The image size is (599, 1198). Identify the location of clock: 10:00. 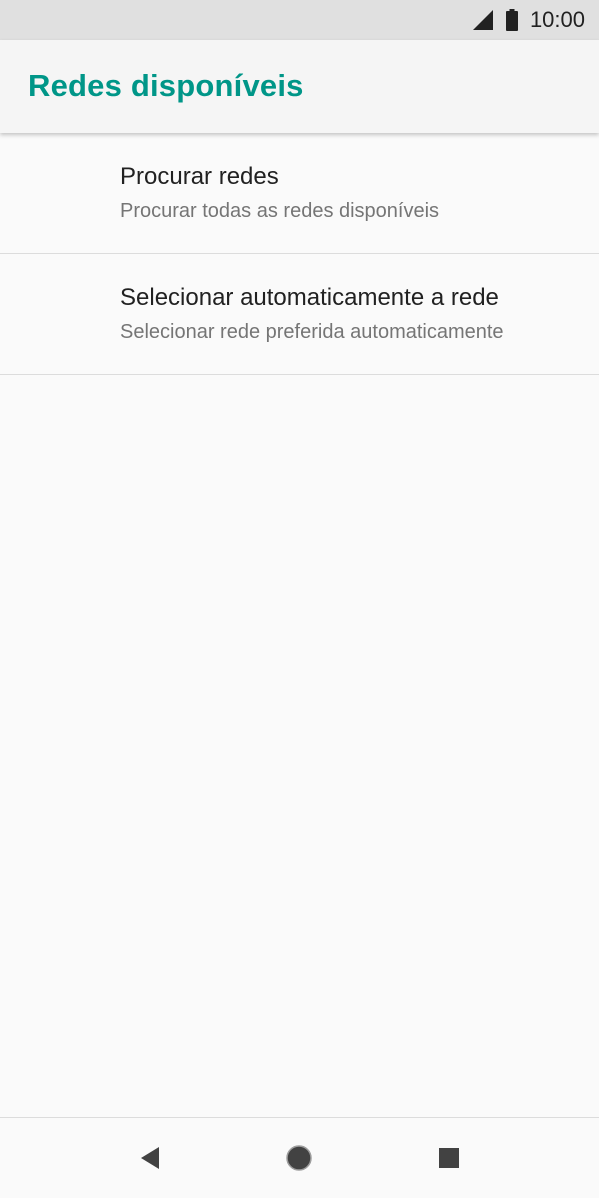
(557, 19).